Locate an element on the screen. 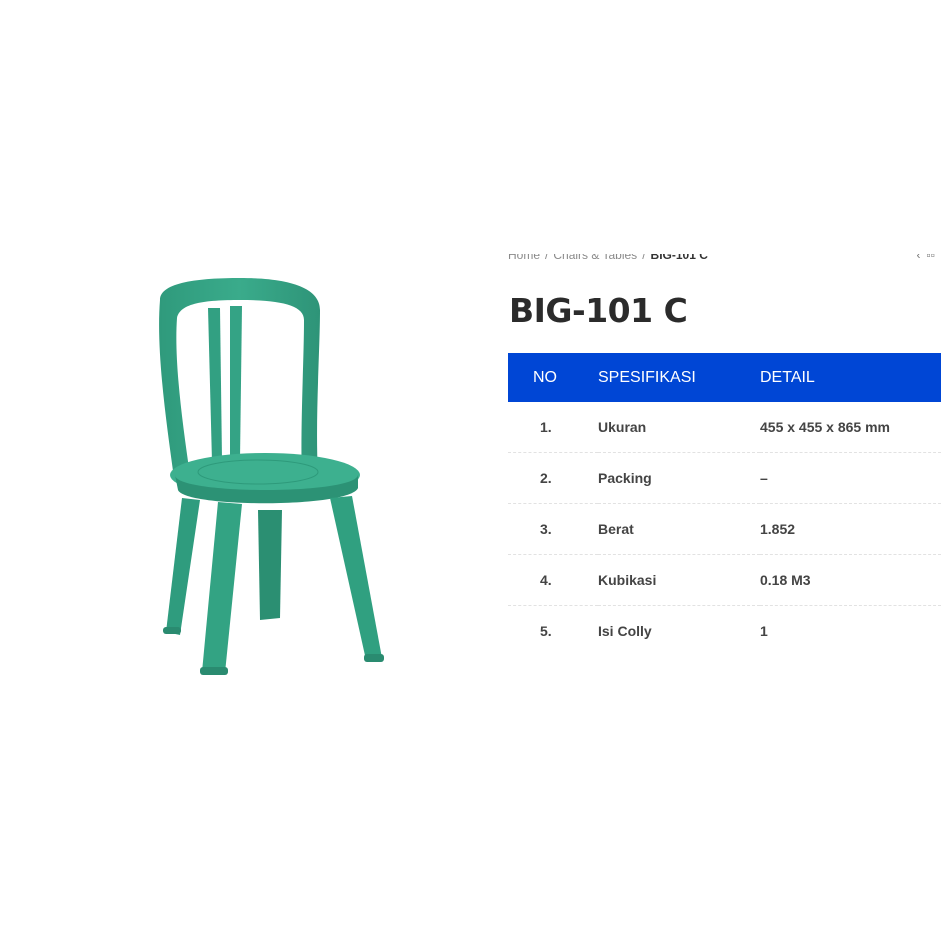  row-detail: 1.852 is located at coordinates (850, 529).